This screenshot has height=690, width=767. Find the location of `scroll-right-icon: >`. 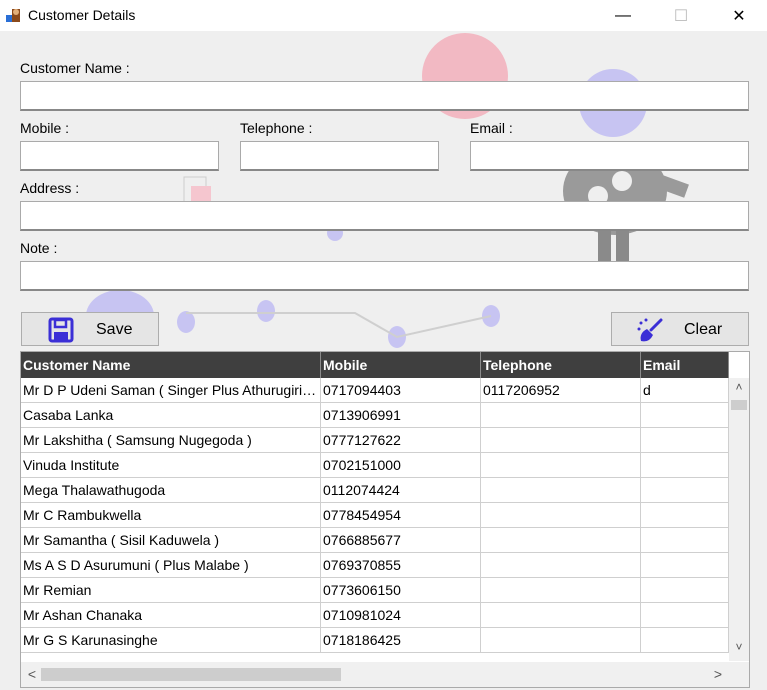

scroll-right-icon: > is located at coordinates (718, 675).